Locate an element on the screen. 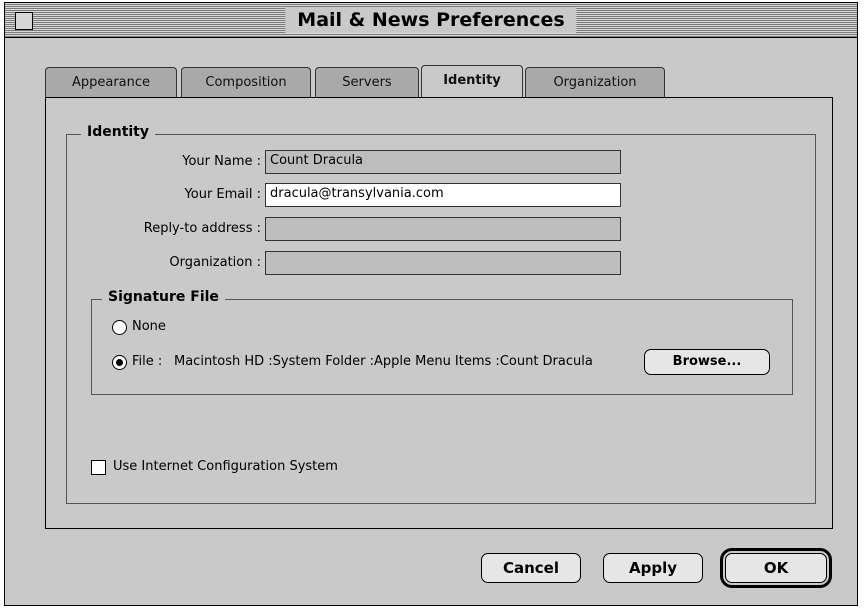 The width and height of the screenshot is (864, 609). reply-to-label: Reply-to address : is located at coordinates (202, 228).